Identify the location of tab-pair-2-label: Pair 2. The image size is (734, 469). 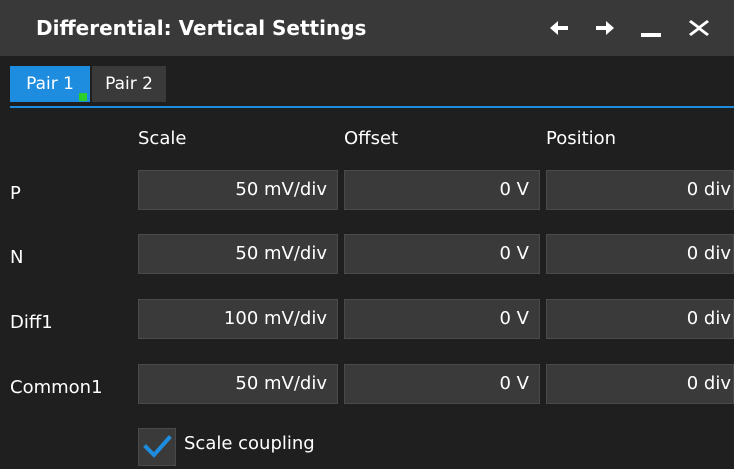
(129, 84).